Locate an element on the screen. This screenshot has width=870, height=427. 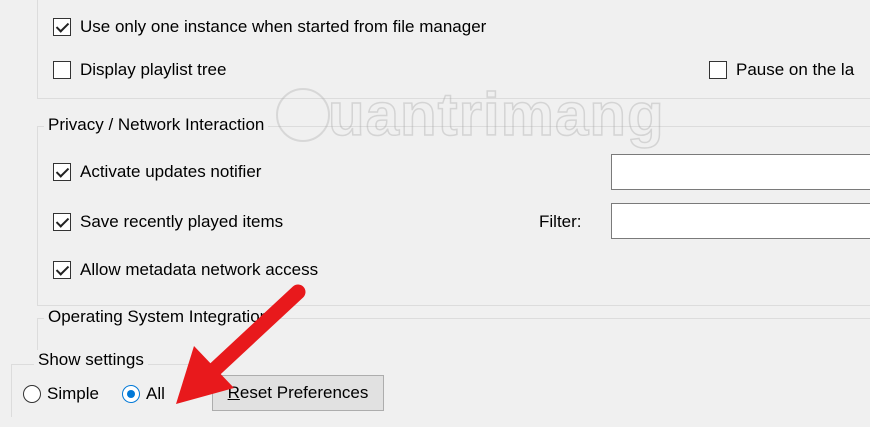
playlist-tree-checkbox-box is located at coordinates (62, 70).